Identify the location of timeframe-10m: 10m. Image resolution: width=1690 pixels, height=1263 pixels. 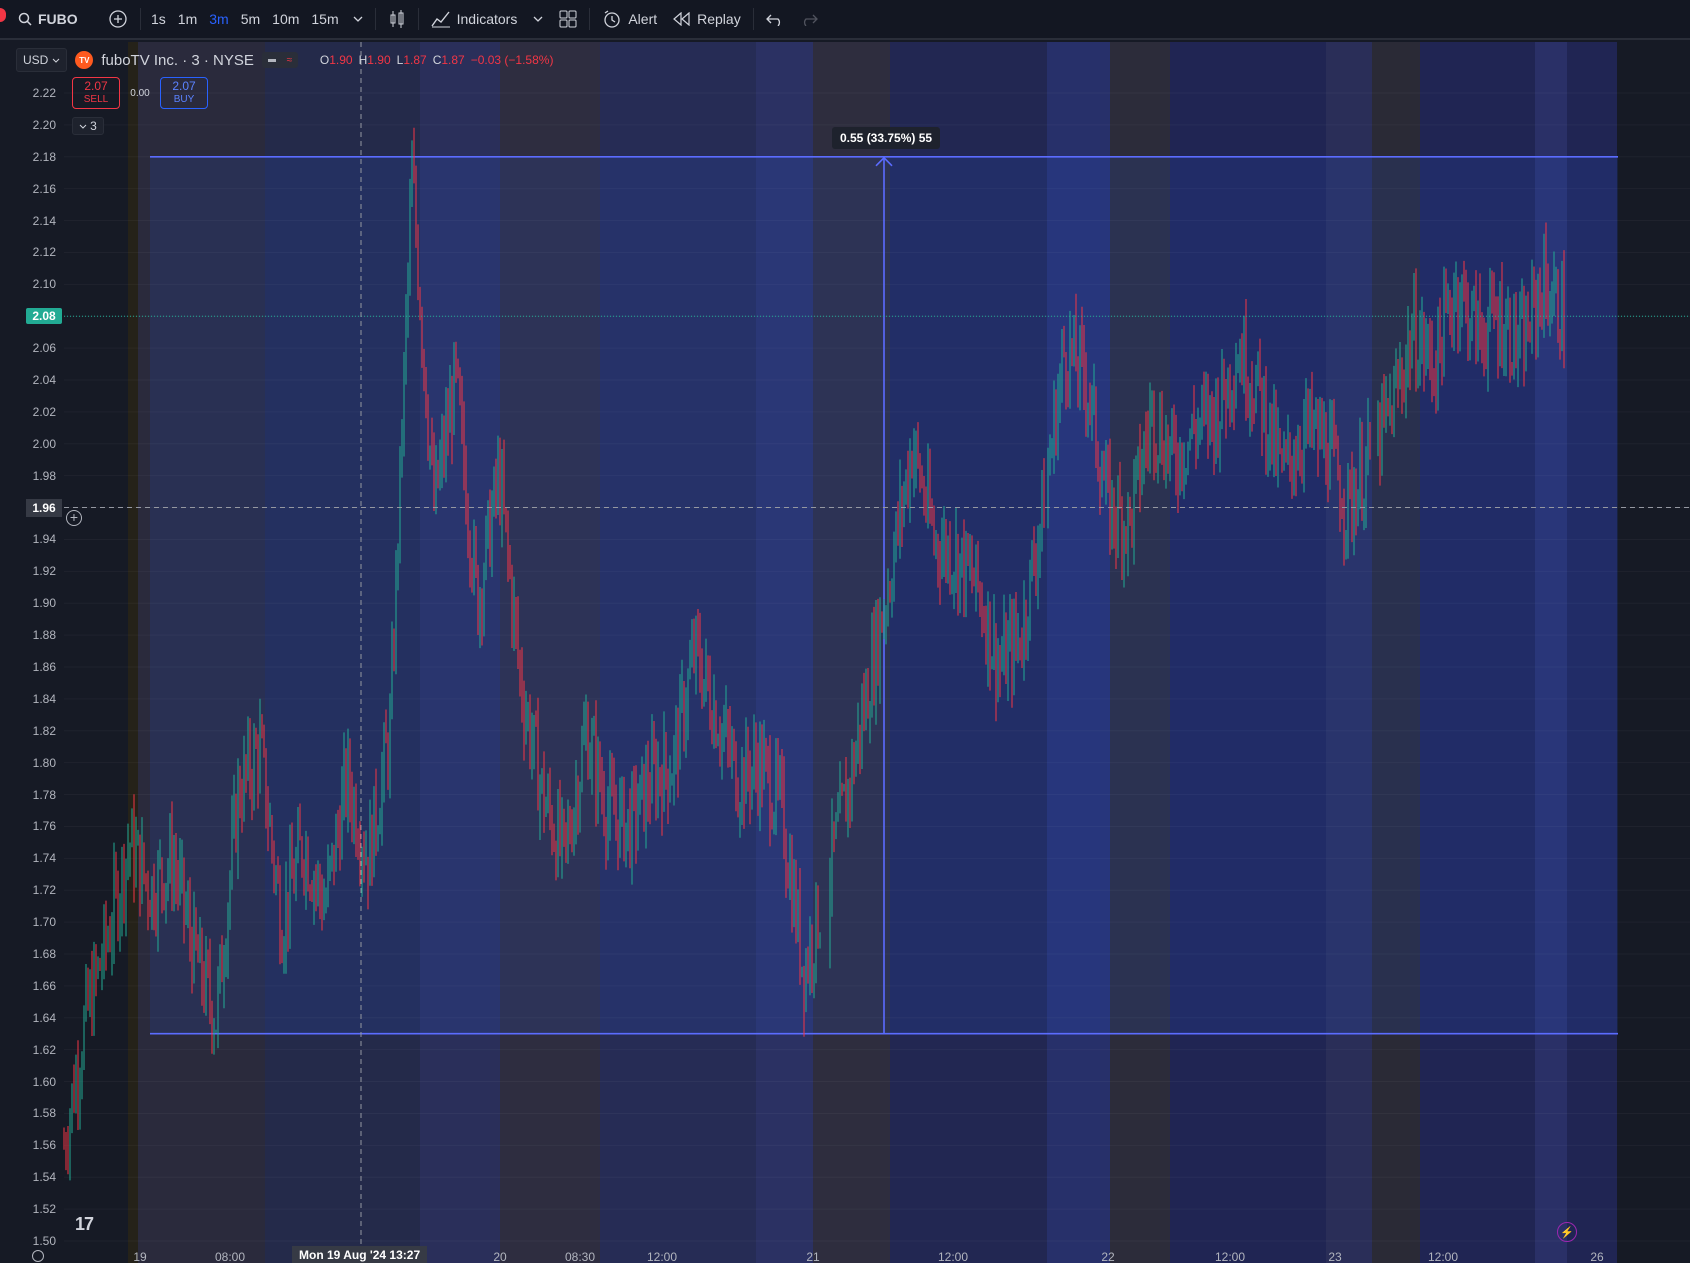
(285, 19).